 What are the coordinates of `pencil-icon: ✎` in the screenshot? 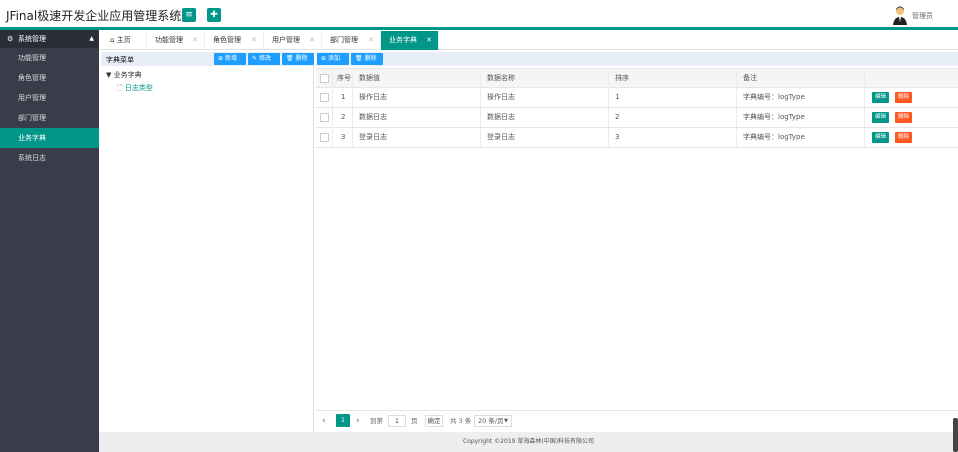 It's located at (255, 58).